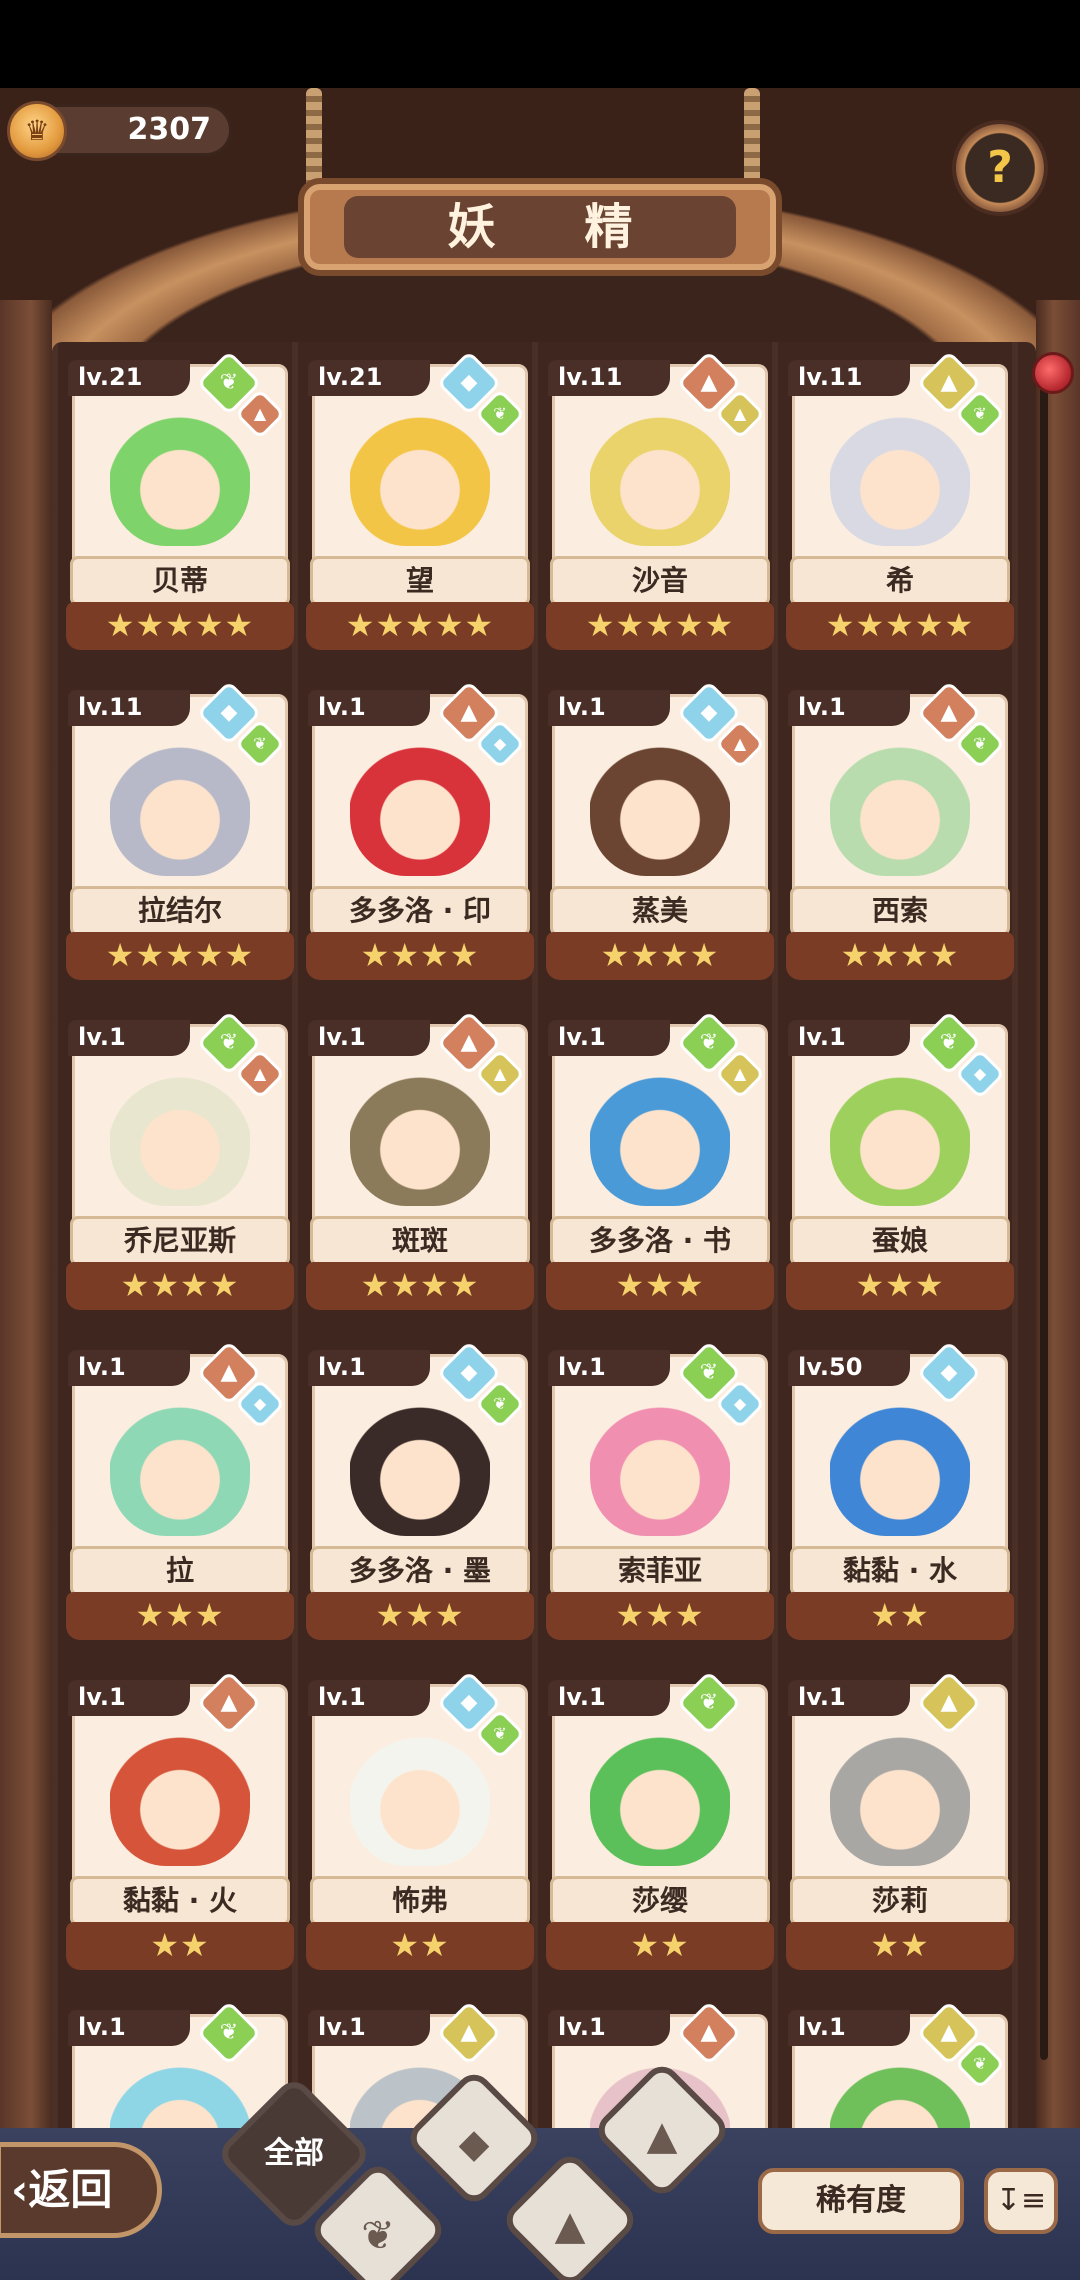  I want to click on fairy-name: 拉, so click(180, 1571).